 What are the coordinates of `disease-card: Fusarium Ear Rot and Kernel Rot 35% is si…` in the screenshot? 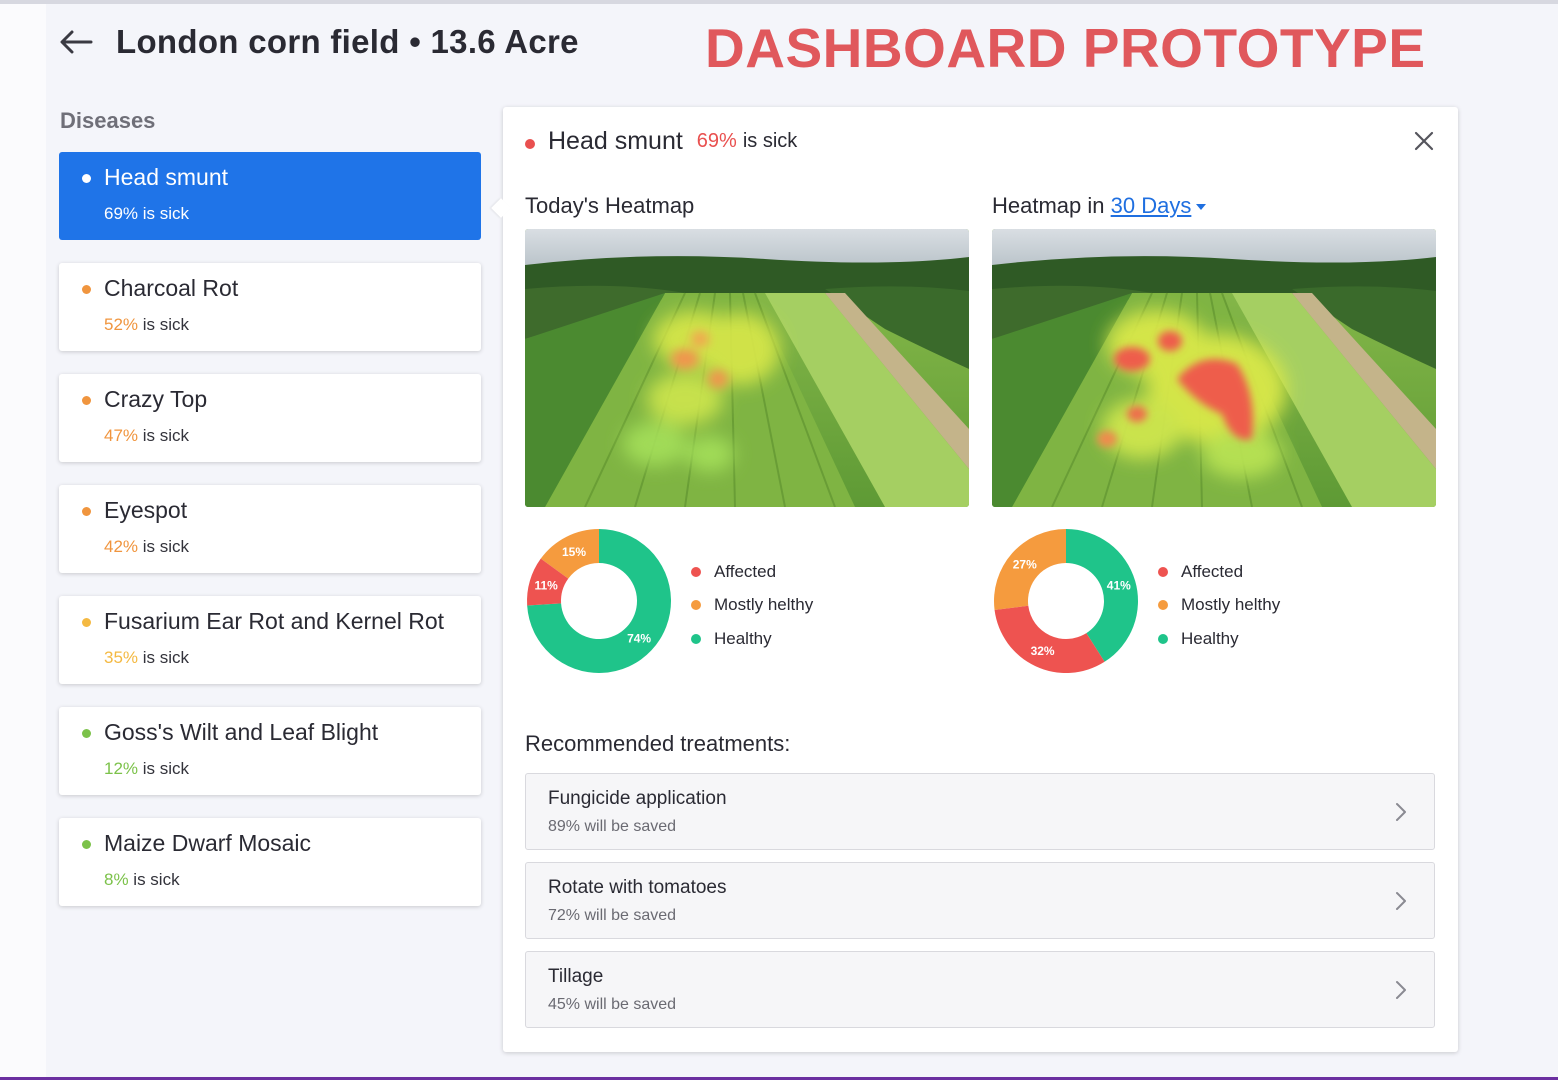 It's located at (270, 640).